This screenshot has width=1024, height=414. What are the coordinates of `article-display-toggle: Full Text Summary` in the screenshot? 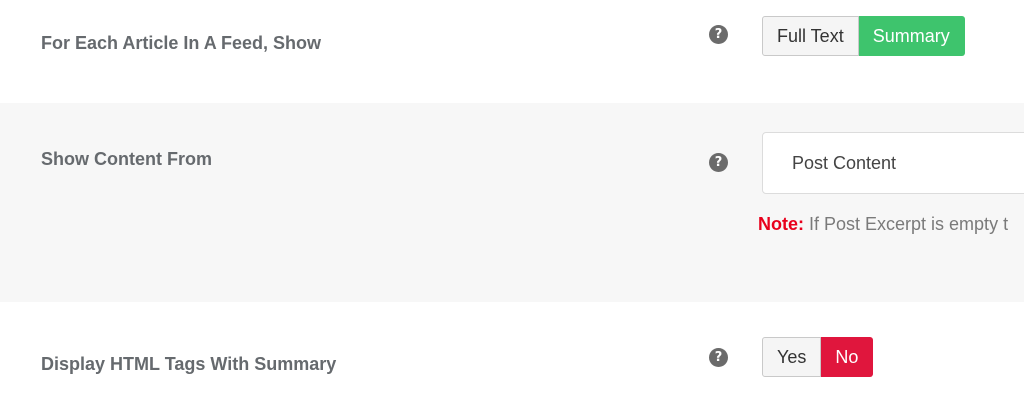 It's located at (863, 36).